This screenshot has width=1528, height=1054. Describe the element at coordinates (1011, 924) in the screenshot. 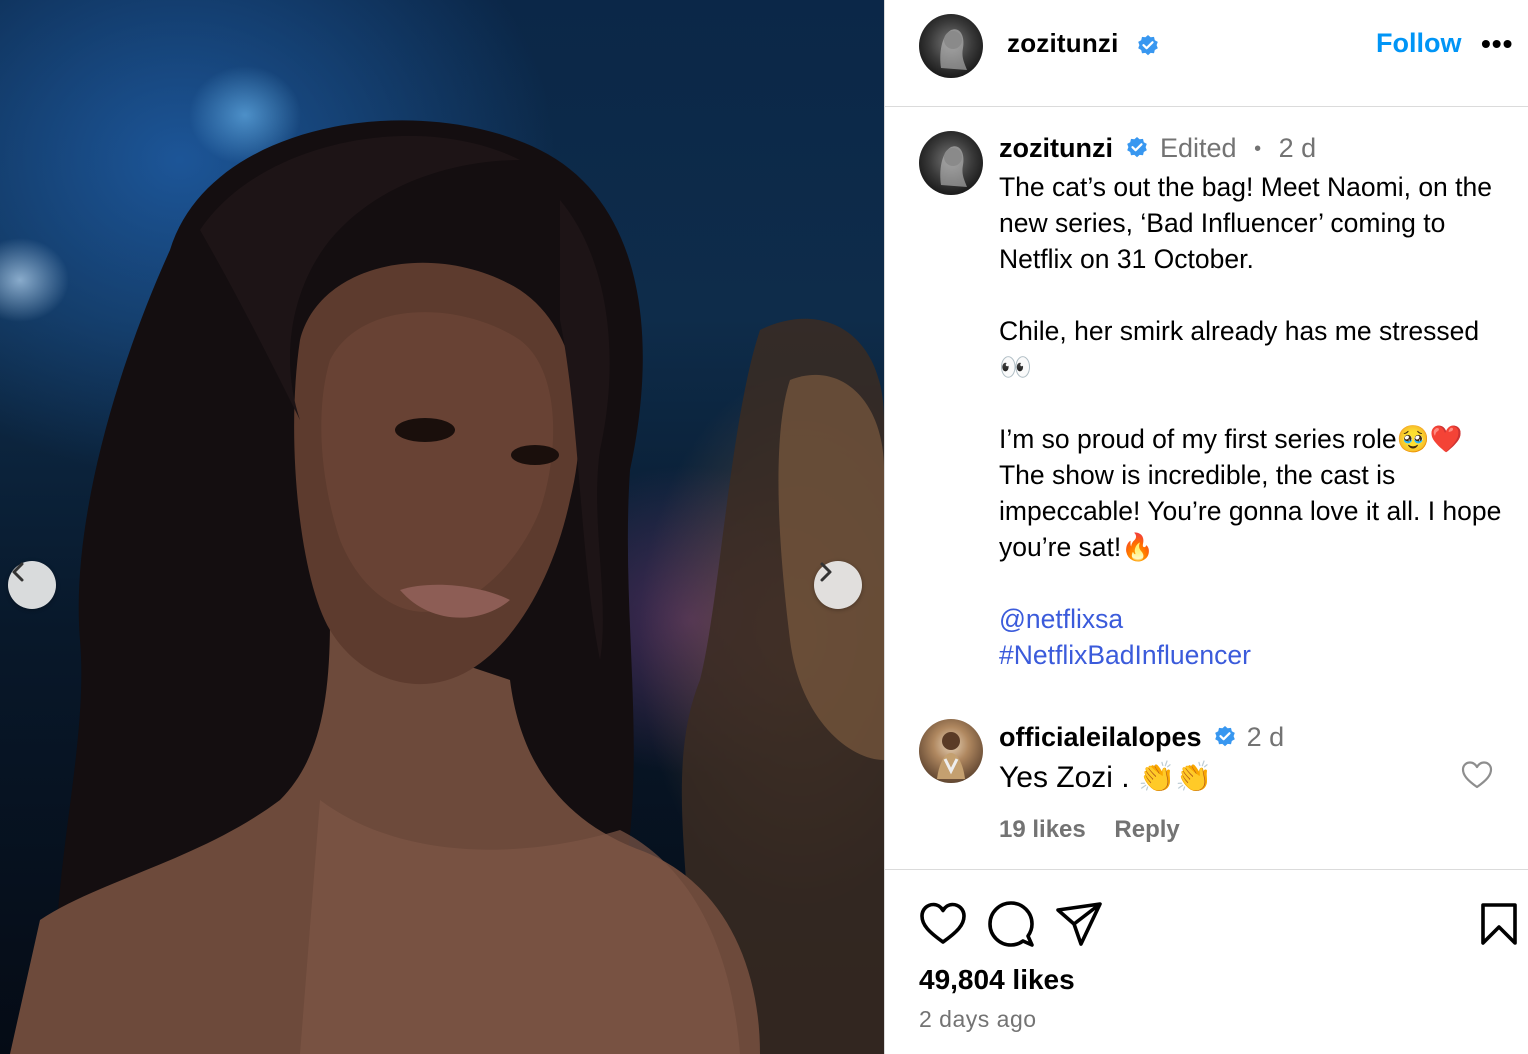

I see `comment-icon` at that location.